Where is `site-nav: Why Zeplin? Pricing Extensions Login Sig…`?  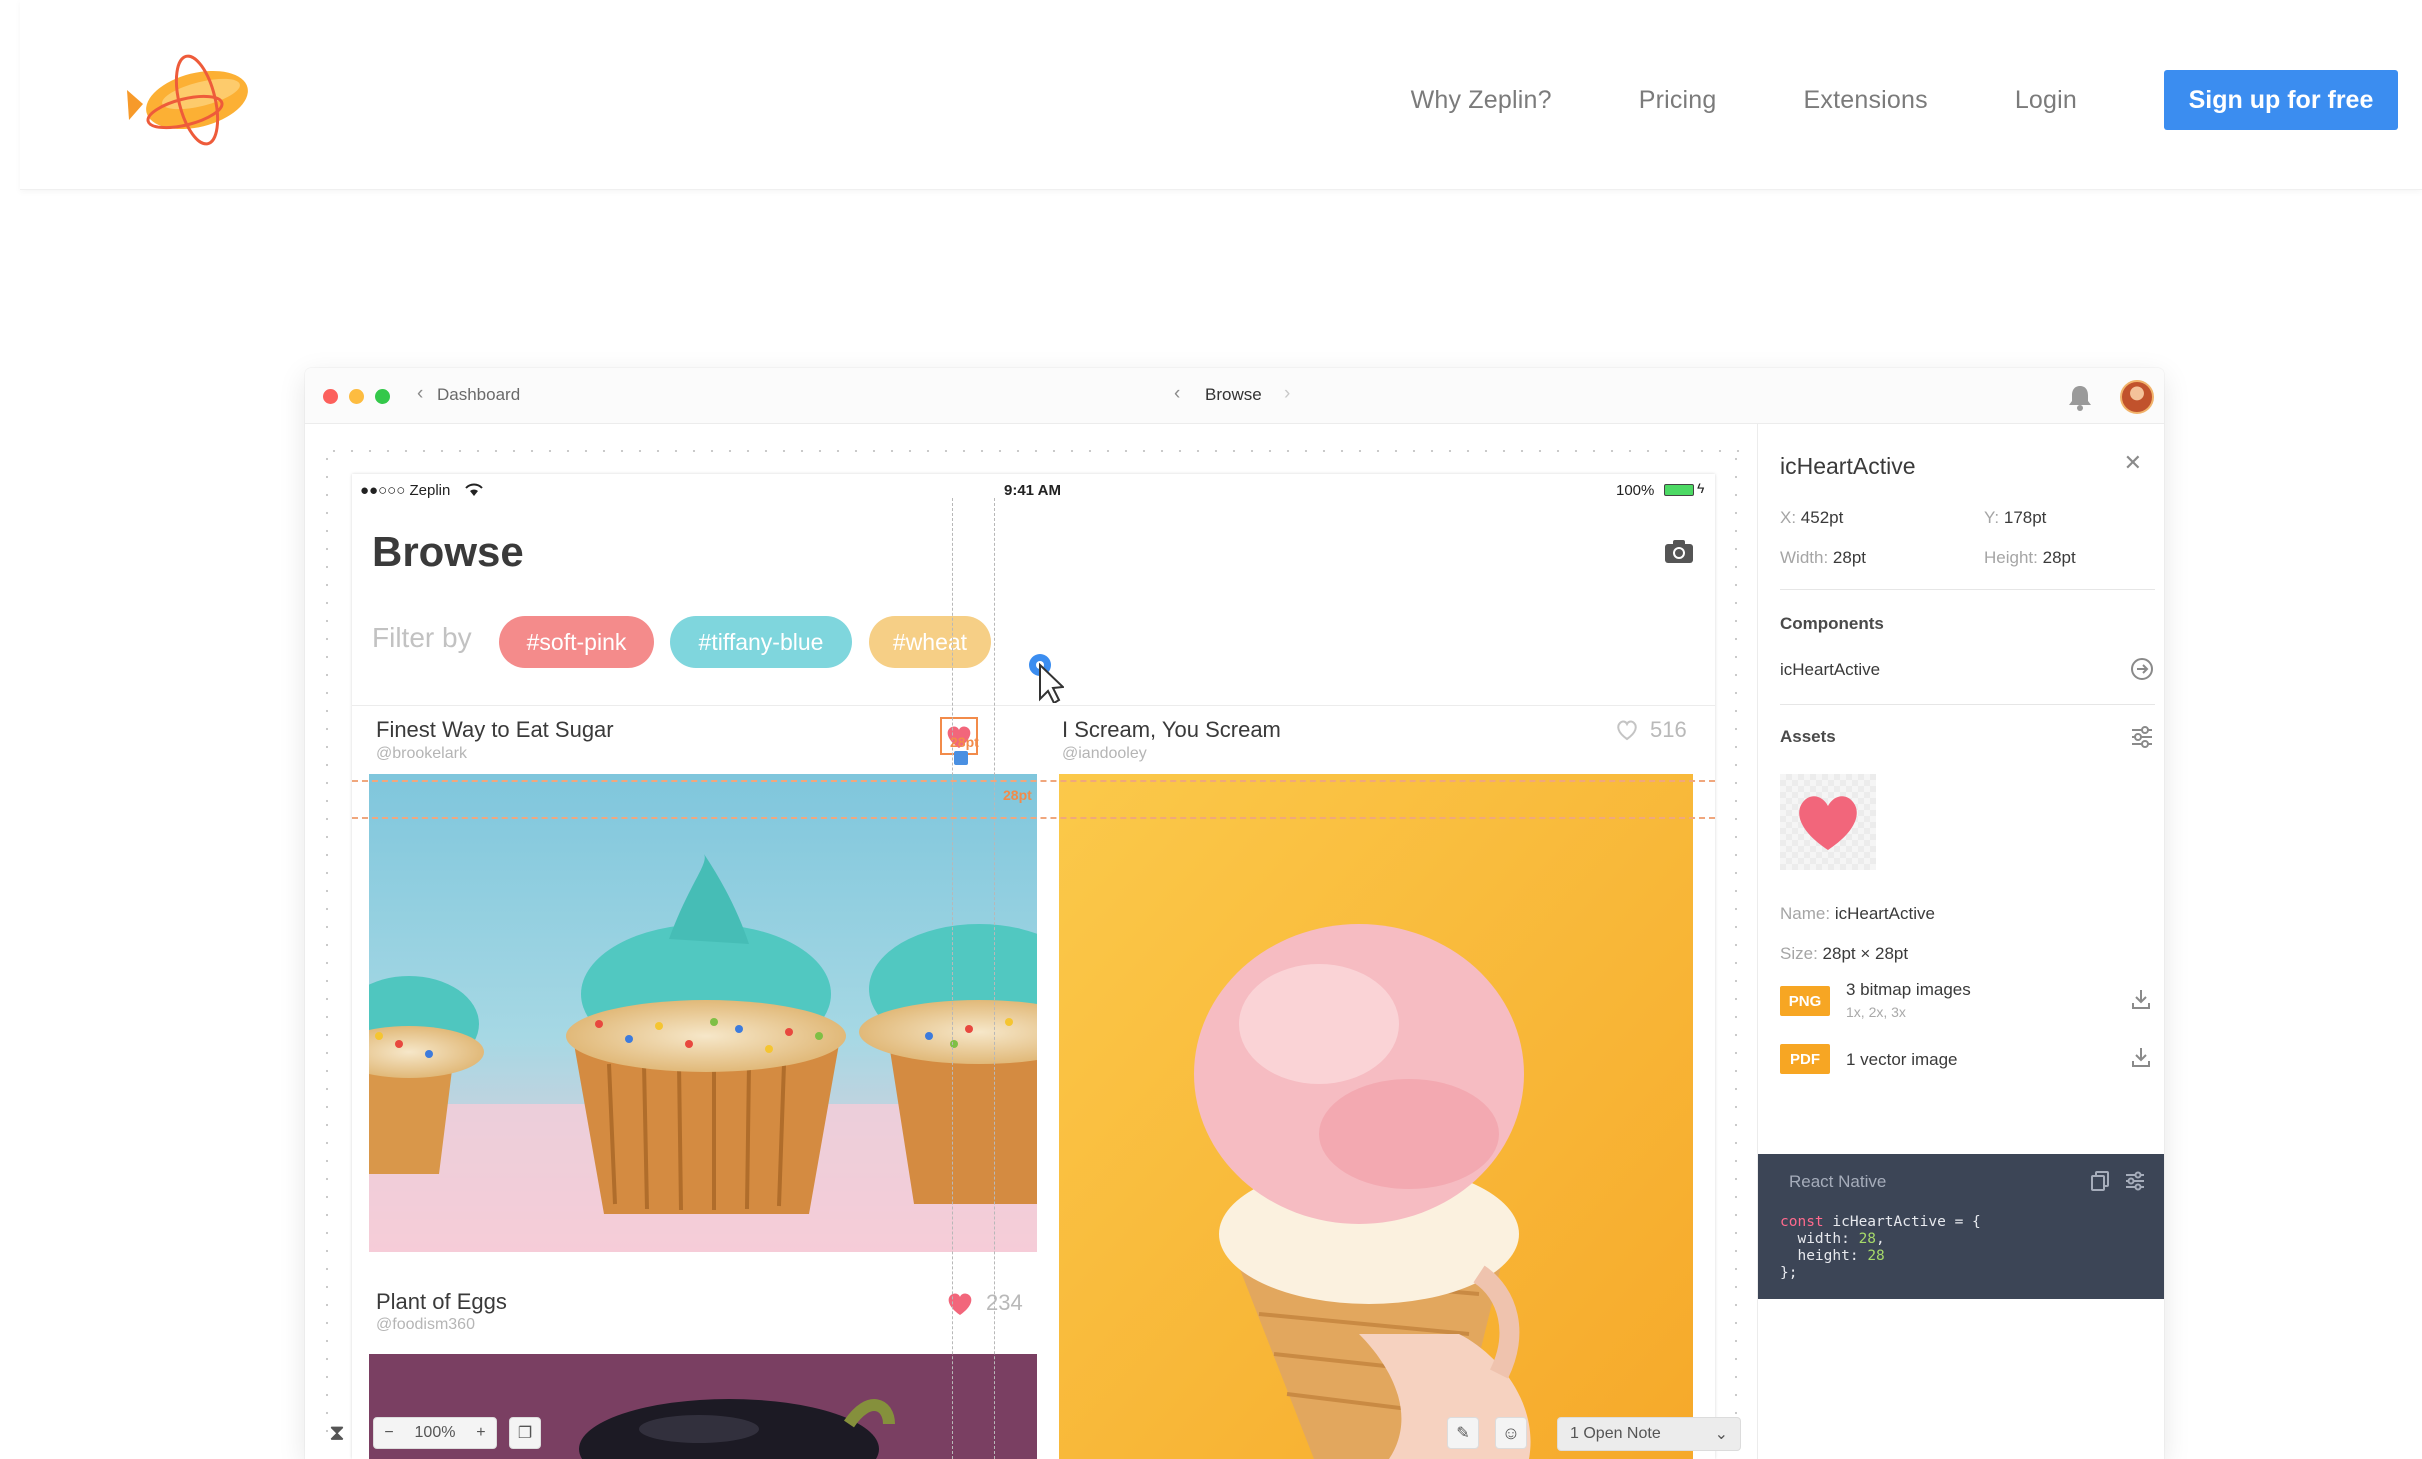
site-nav: Why Zeplin? Pricing Extensions Login Sig… is located at coordinates (1916, 100).